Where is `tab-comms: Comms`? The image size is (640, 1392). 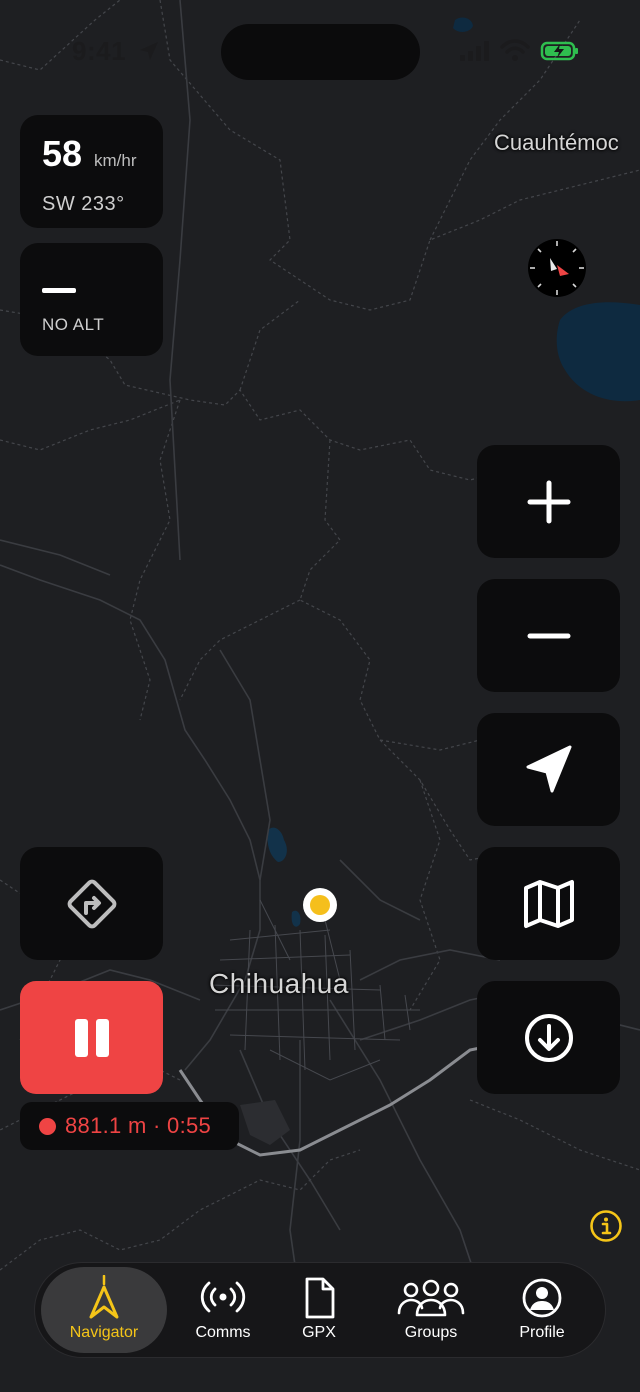 tab-comms: Comms is located at coordinates (223, 1310).